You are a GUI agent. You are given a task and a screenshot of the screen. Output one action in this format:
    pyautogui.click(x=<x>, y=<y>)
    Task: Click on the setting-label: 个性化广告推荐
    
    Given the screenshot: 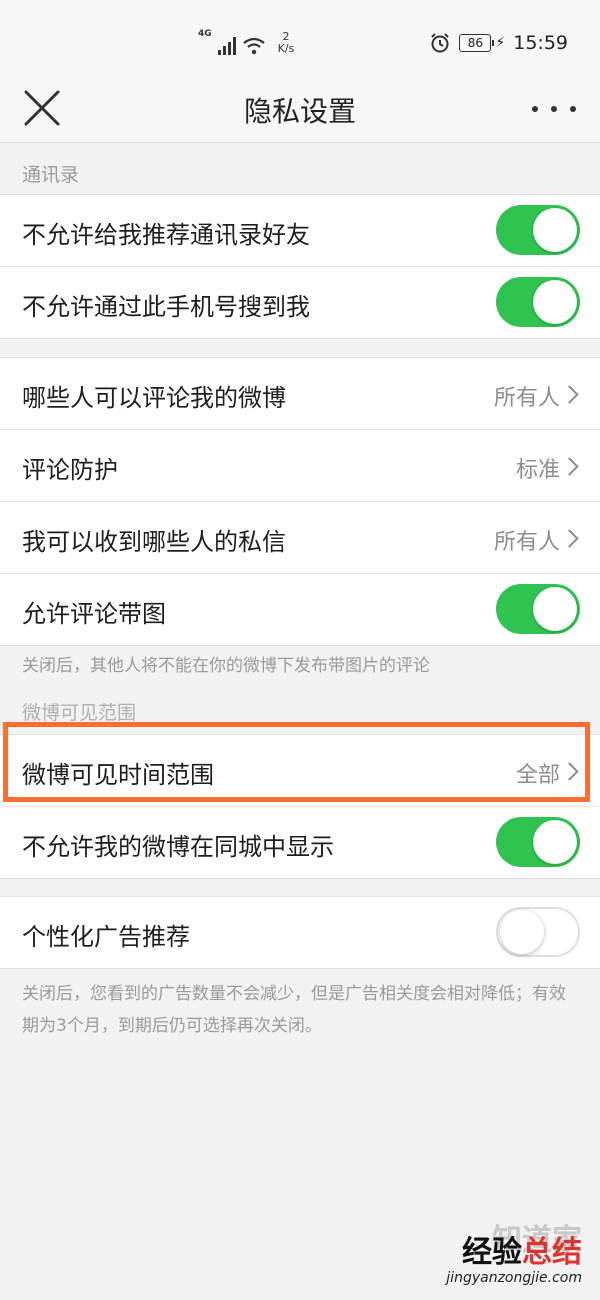 What is the action you would take?
    pyautogui.click(x=106, y=937)
    